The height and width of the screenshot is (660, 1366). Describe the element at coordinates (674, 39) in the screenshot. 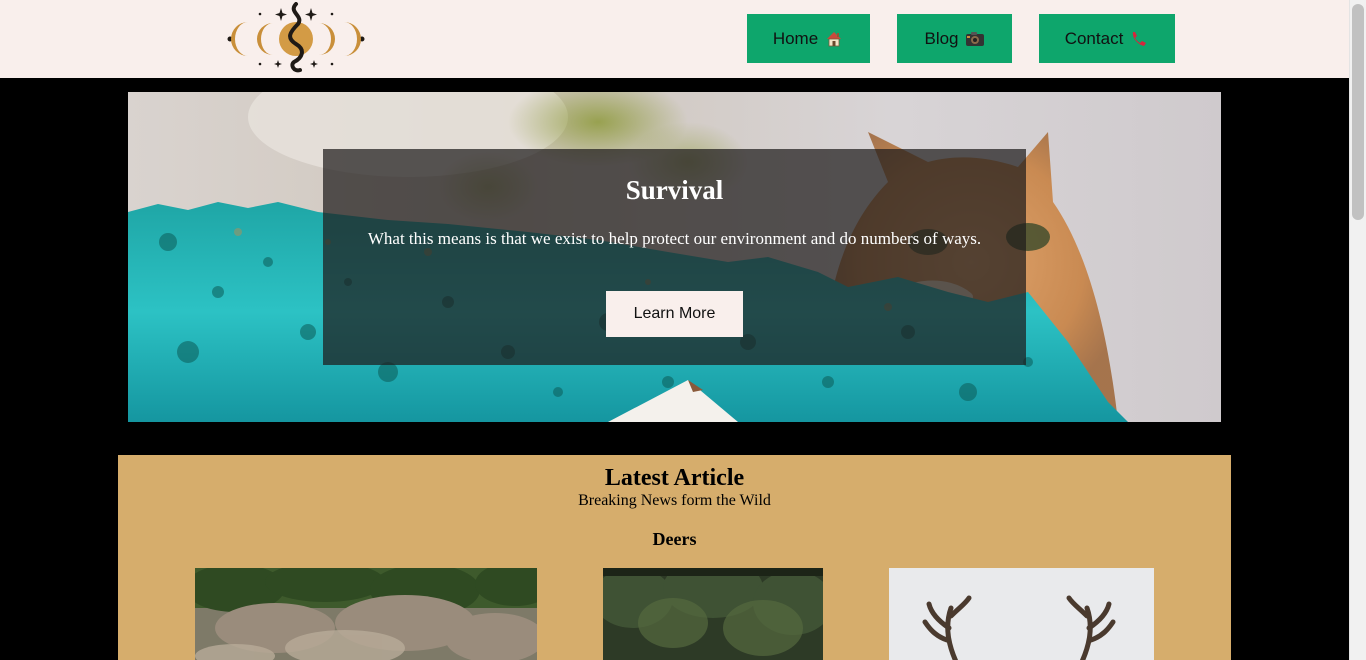

I see `site-header: Home Blog Contact` at that location.